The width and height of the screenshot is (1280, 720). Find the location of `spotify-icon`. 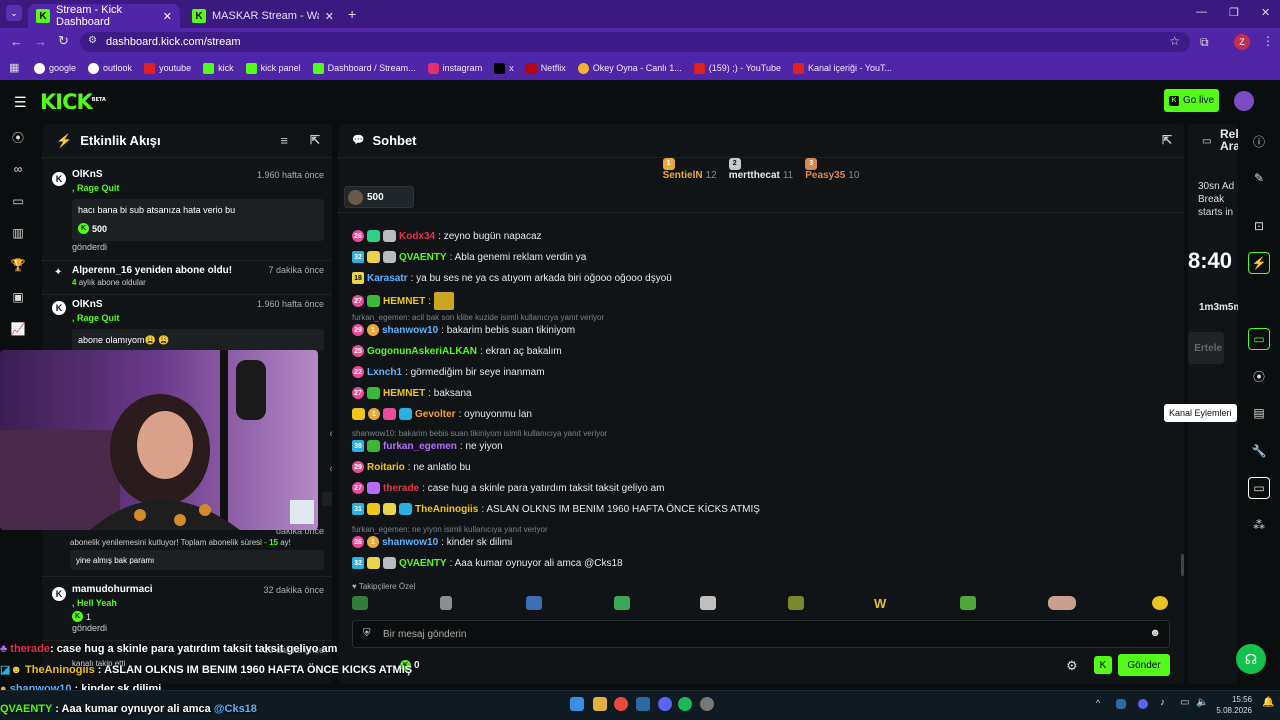

spotify-icon is located at coordinates (685, 704).